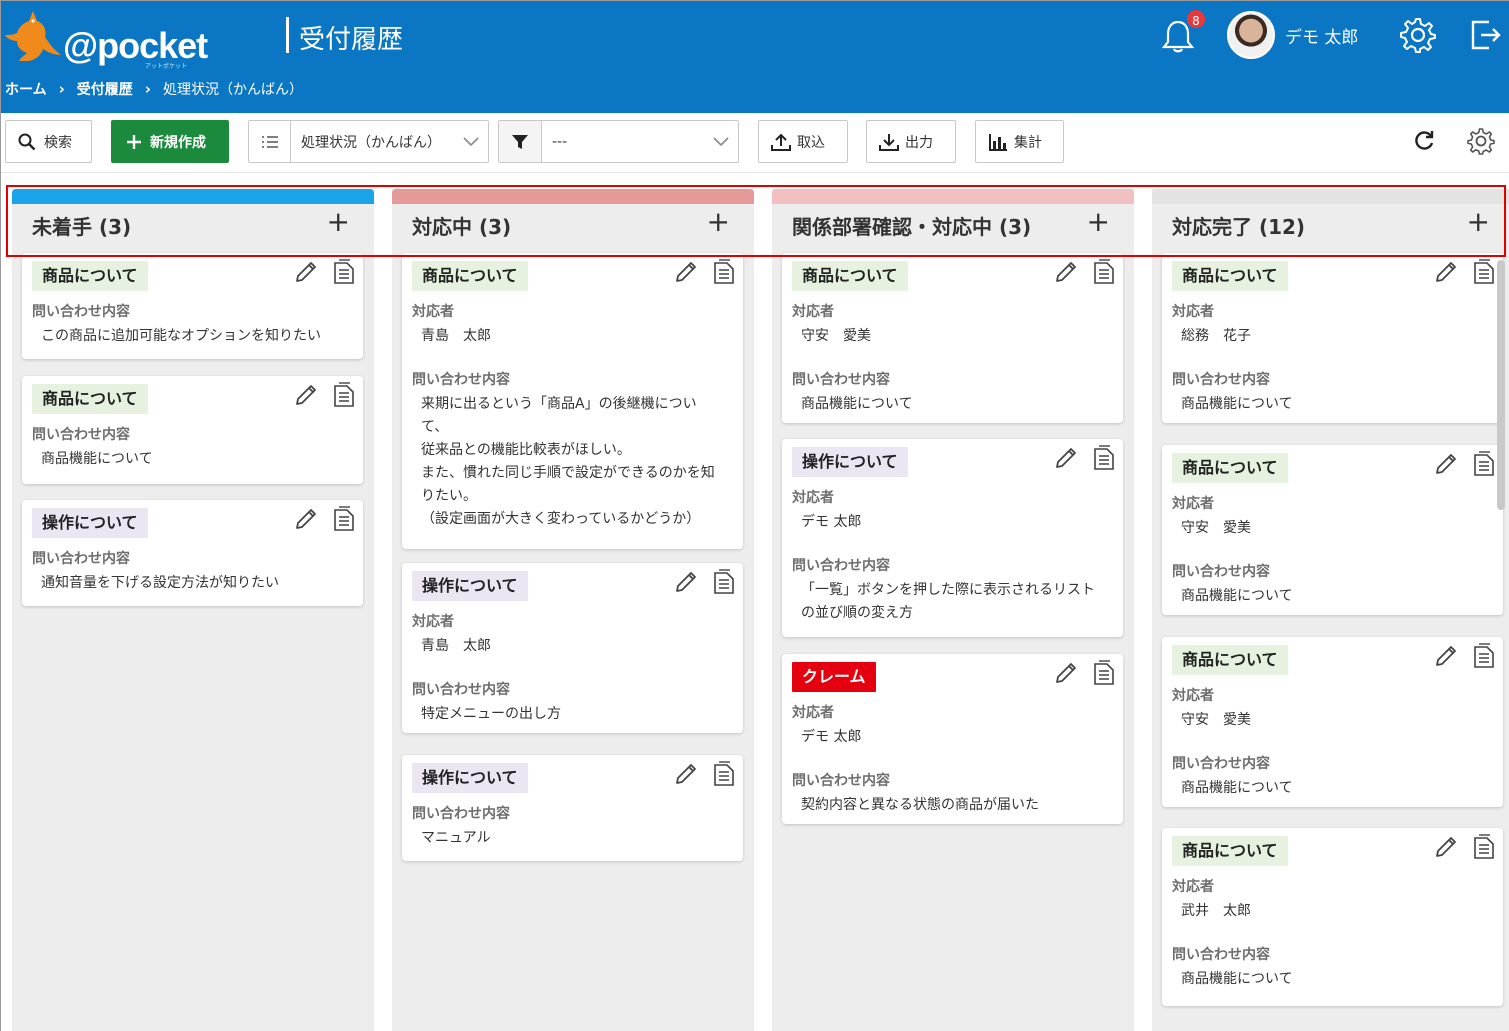 This screenshot has height=1031, width=1509. I want to click on kanban-card: 操作について 対応者 青島 太郎 問い合わせ内容 特定メニューの出し方, so click(572, 648).